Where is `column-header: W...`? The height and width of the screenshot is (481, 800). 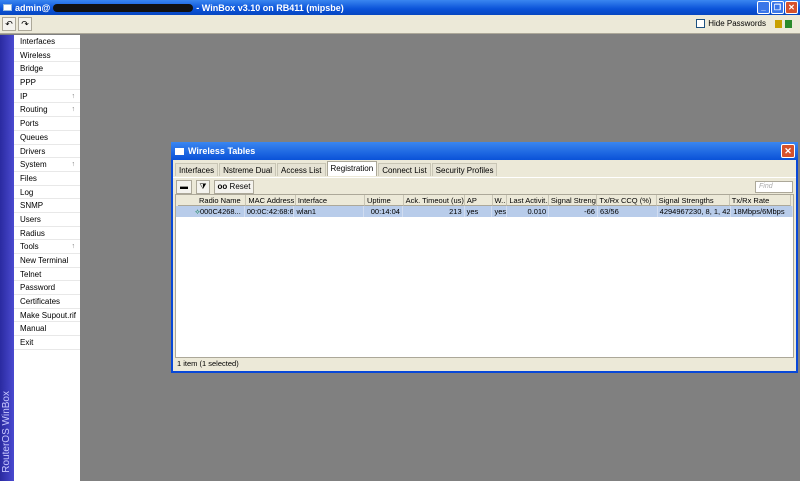
column-header: W... is located at coordinates (500, 200).